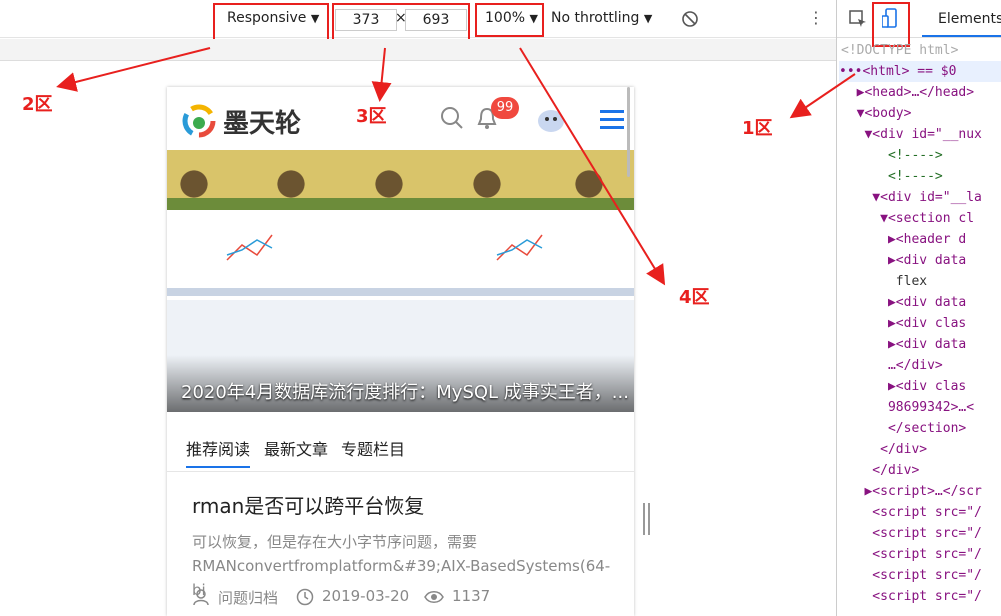 This screenshot has height=616, width=1001. What do you see at coordinates (876, 113) in the screenshot?
I see `dom-line: ▼<body>` at bounding box center [876, 113].